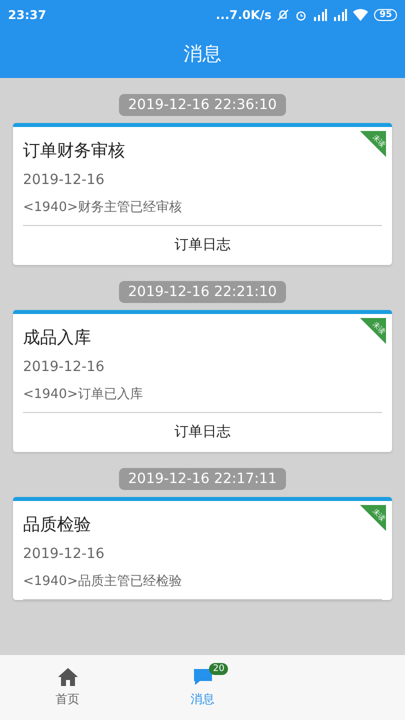 Image resolution: width=405 pixels, height=720 pixels. Describe the element at coordinates (360, 15) in the screenshot. I see `wifi-icon` at that location.